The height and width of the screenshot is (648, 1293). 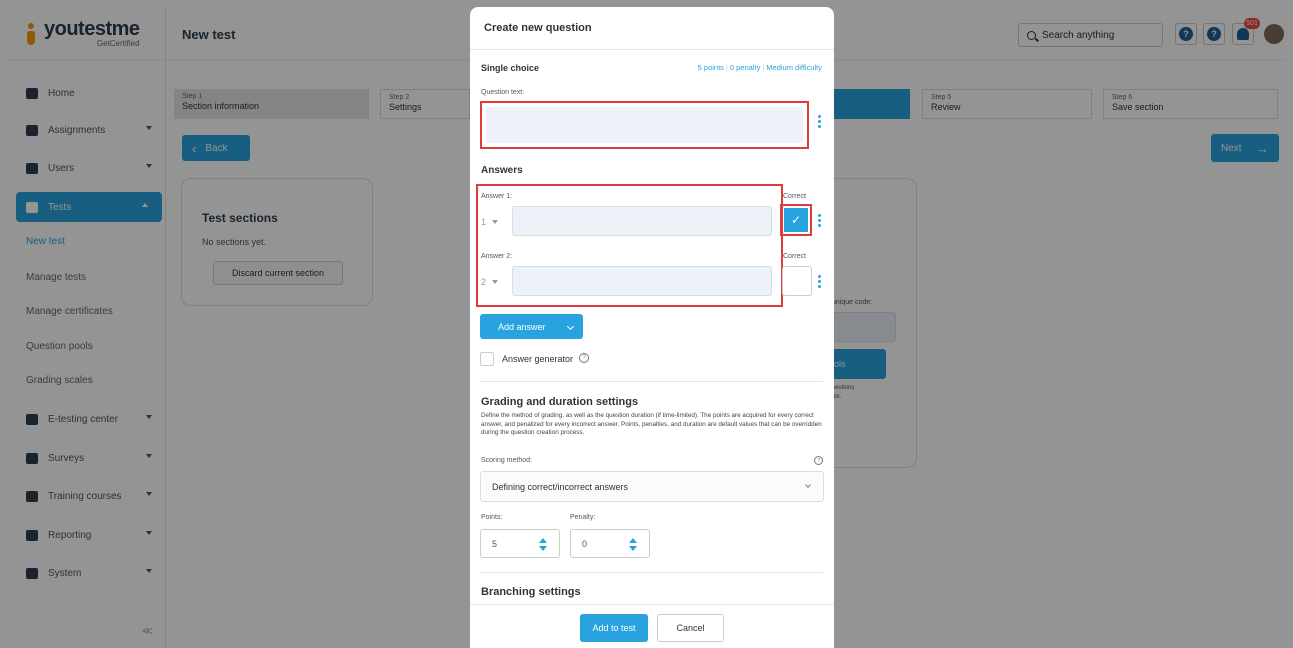 What do you see at coordinates (487, 359) in the screenshot?
I see `answer-generator-checkbox` at bounding box center [487, 359].